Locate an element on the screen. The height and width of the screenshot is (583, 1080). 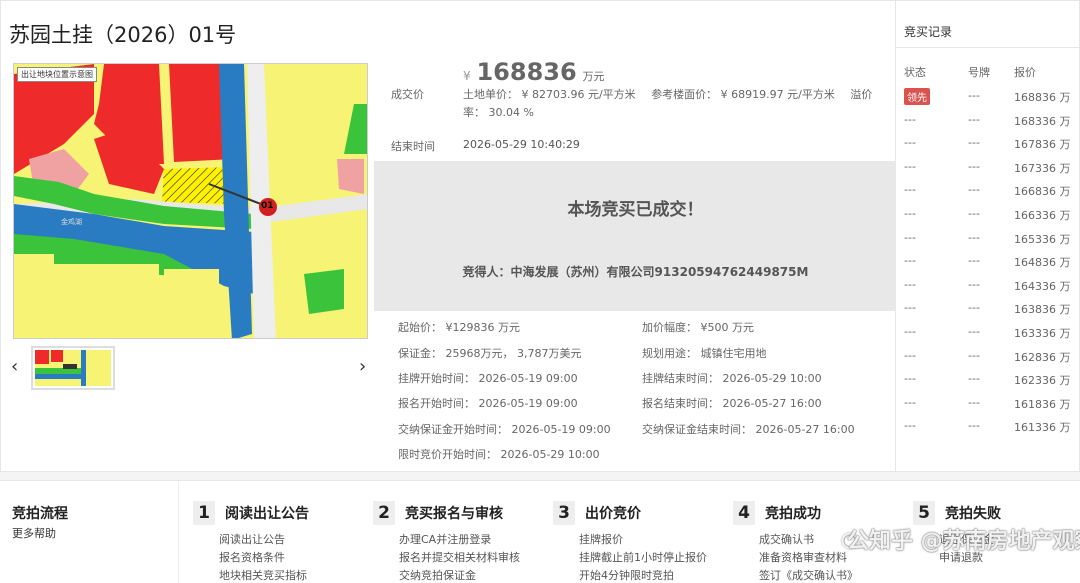
row-price: 161336 万 is located at coordinates (1042, 428).